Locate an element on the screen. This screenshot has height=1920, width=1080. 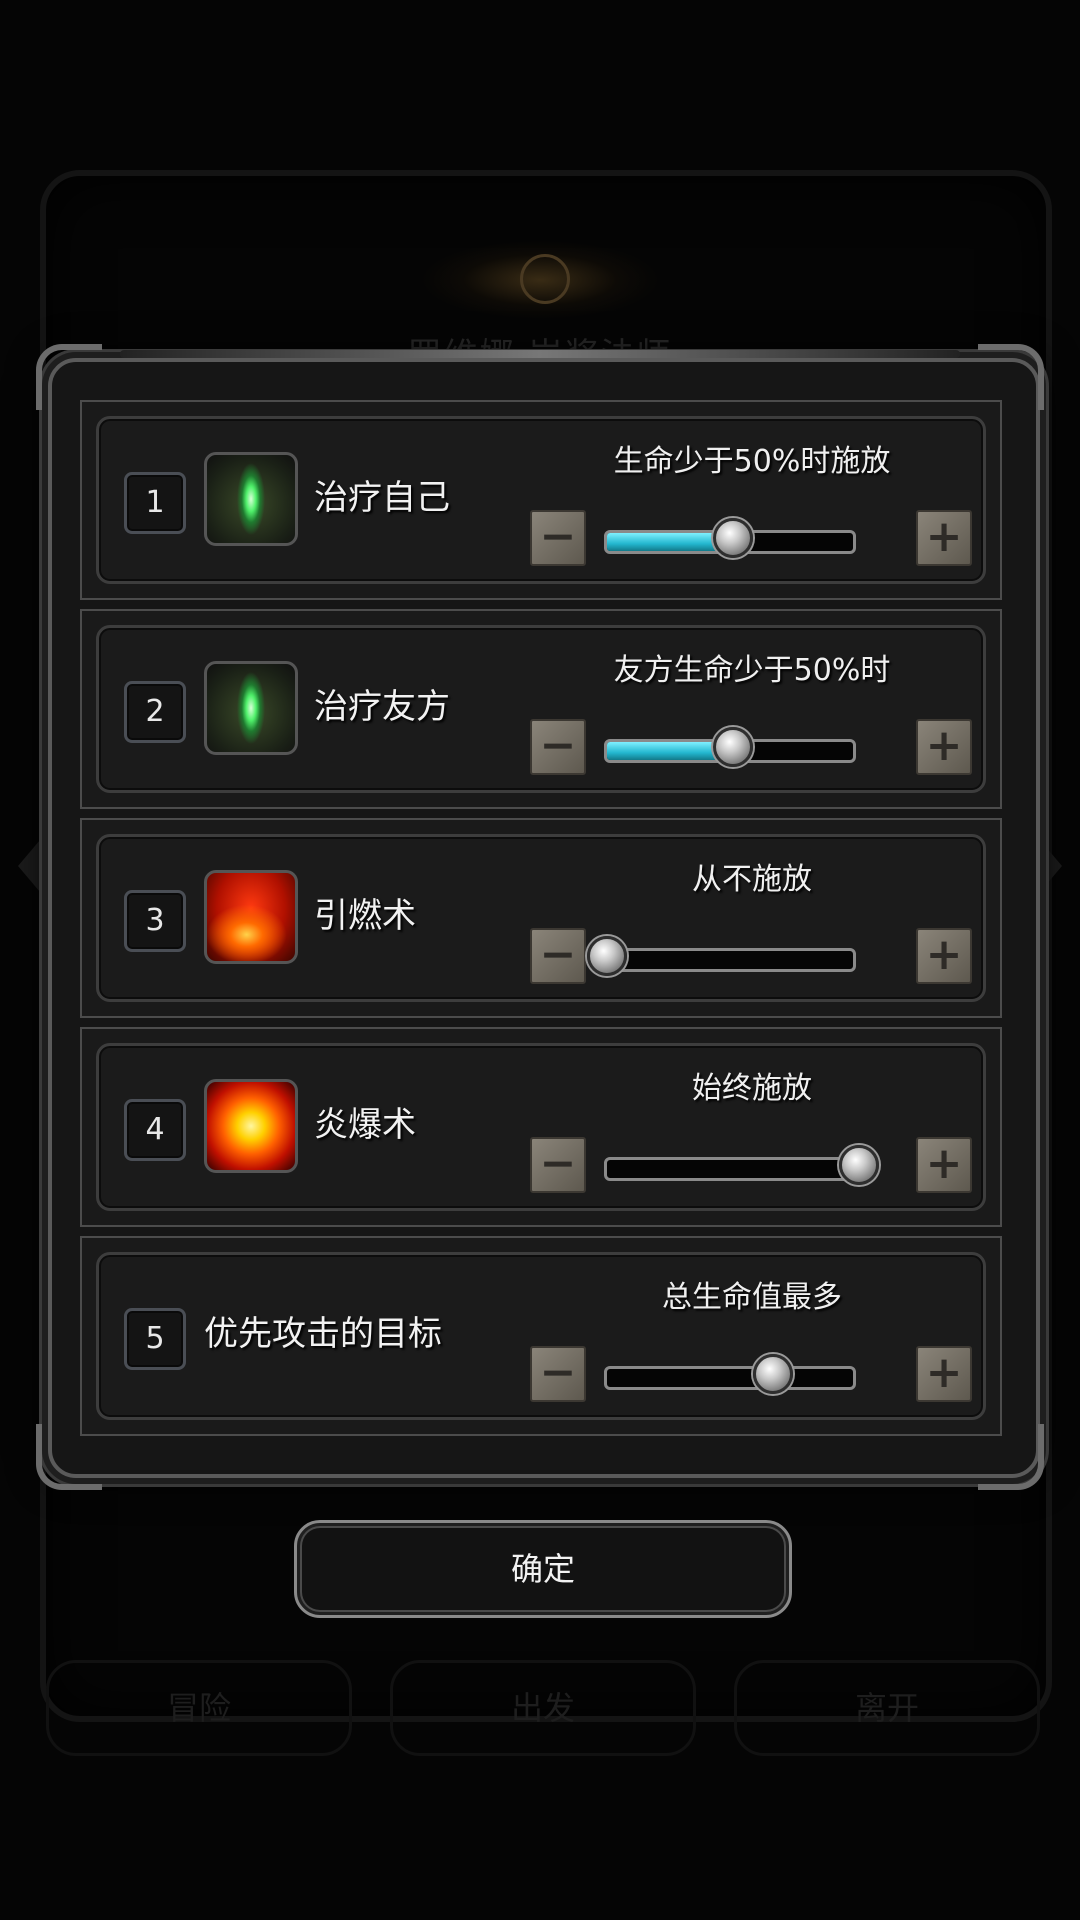
skill-name: 炎爆术 is located at coordinates (365, 1125).